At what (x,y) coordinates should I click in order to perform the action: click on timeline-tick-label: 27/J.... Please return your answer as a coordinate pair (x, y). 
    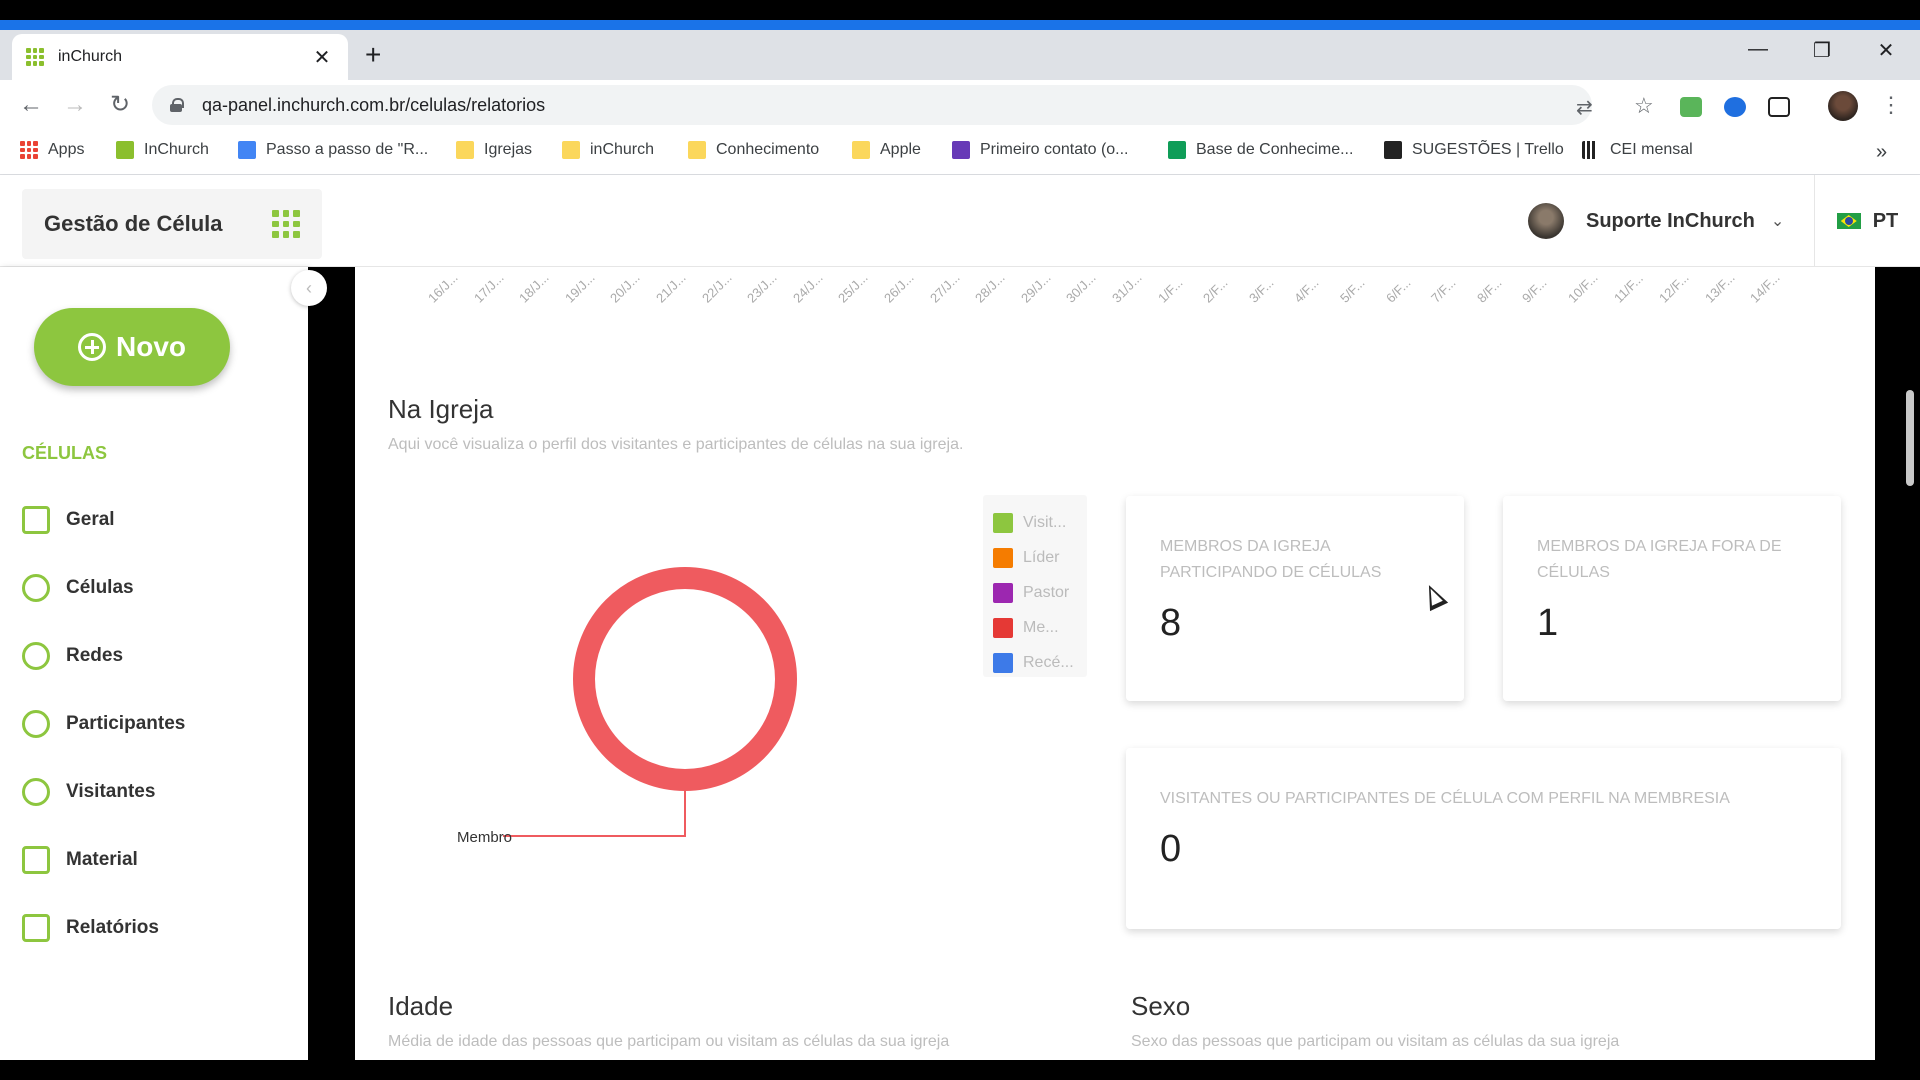
    Looking at the image, I should click on (944, 287).